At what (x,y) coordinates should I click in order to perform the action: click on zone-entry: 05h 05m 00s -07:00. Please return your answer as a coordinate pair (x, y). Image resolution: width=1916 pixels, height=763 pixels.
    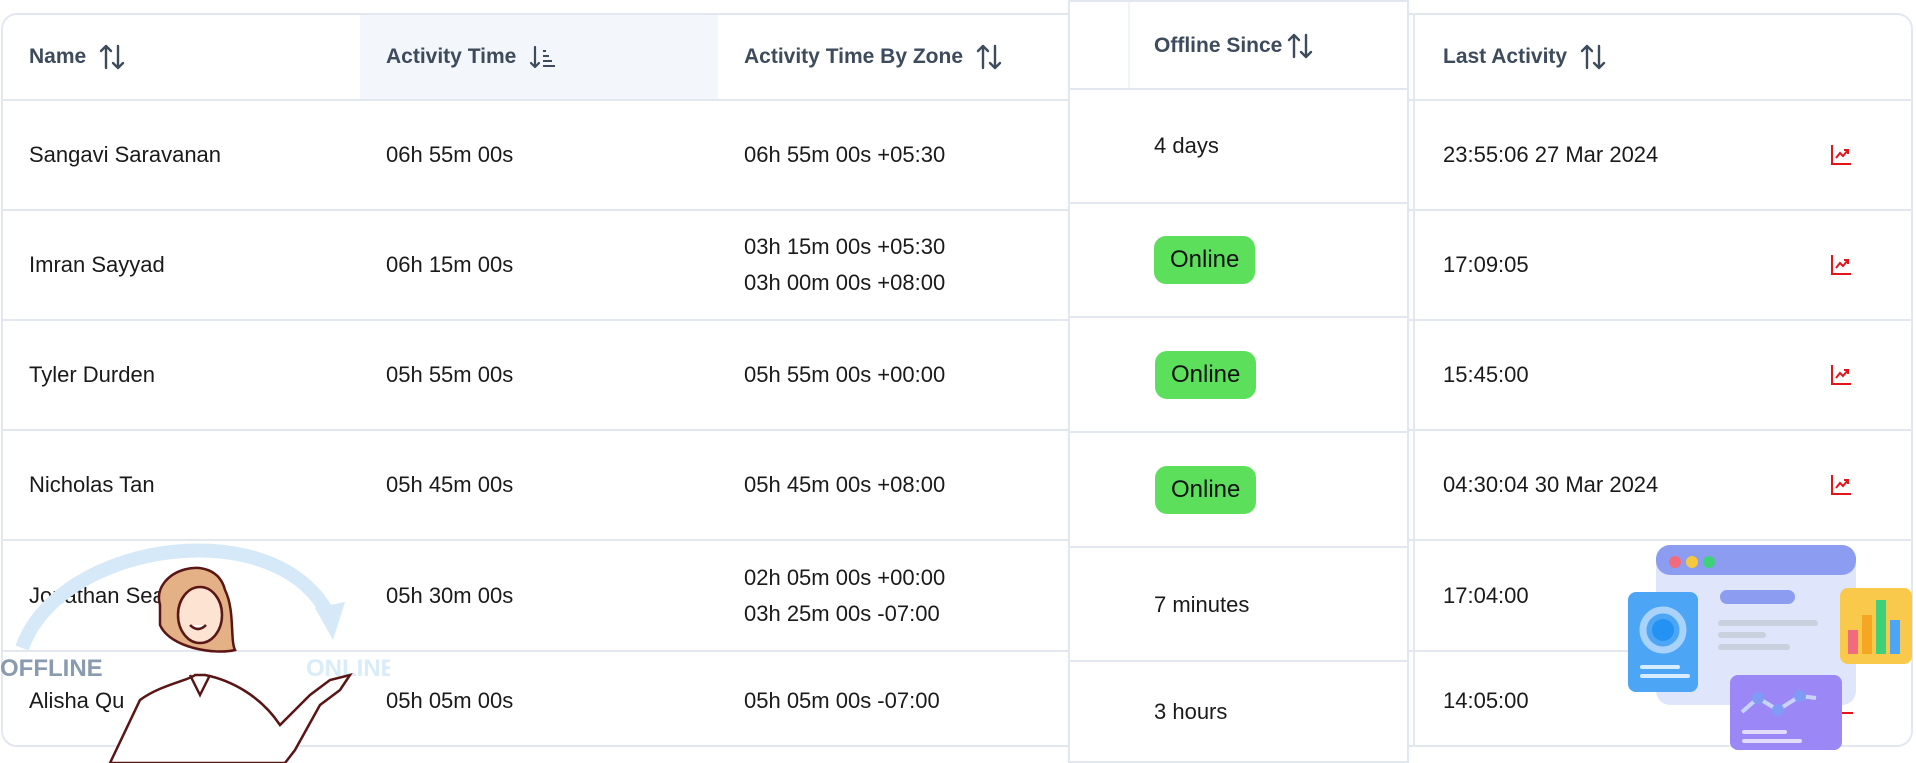
    Looking at the image, I should click on (842, 700).